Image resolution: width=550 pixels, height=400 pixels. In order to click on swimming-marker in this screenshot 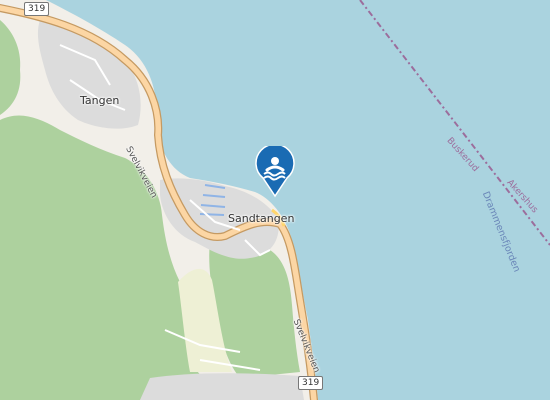, I will do `click(275, 170)`.